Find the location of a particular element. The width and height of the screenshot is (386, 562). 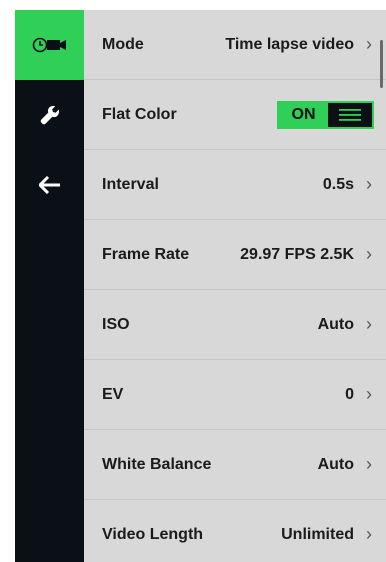

setting-label: White Balance is located at coordinates (157, 464).